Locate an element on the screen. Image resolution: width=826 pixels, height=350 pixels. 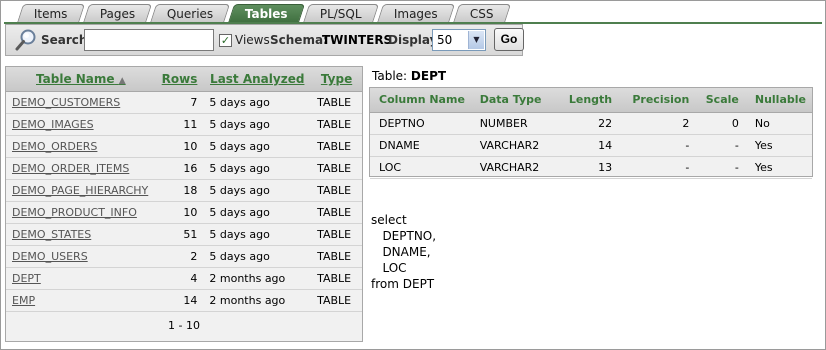
table-row: DNAME VARCHAR2 14 - - Yes is located at coordinates (591, 145).